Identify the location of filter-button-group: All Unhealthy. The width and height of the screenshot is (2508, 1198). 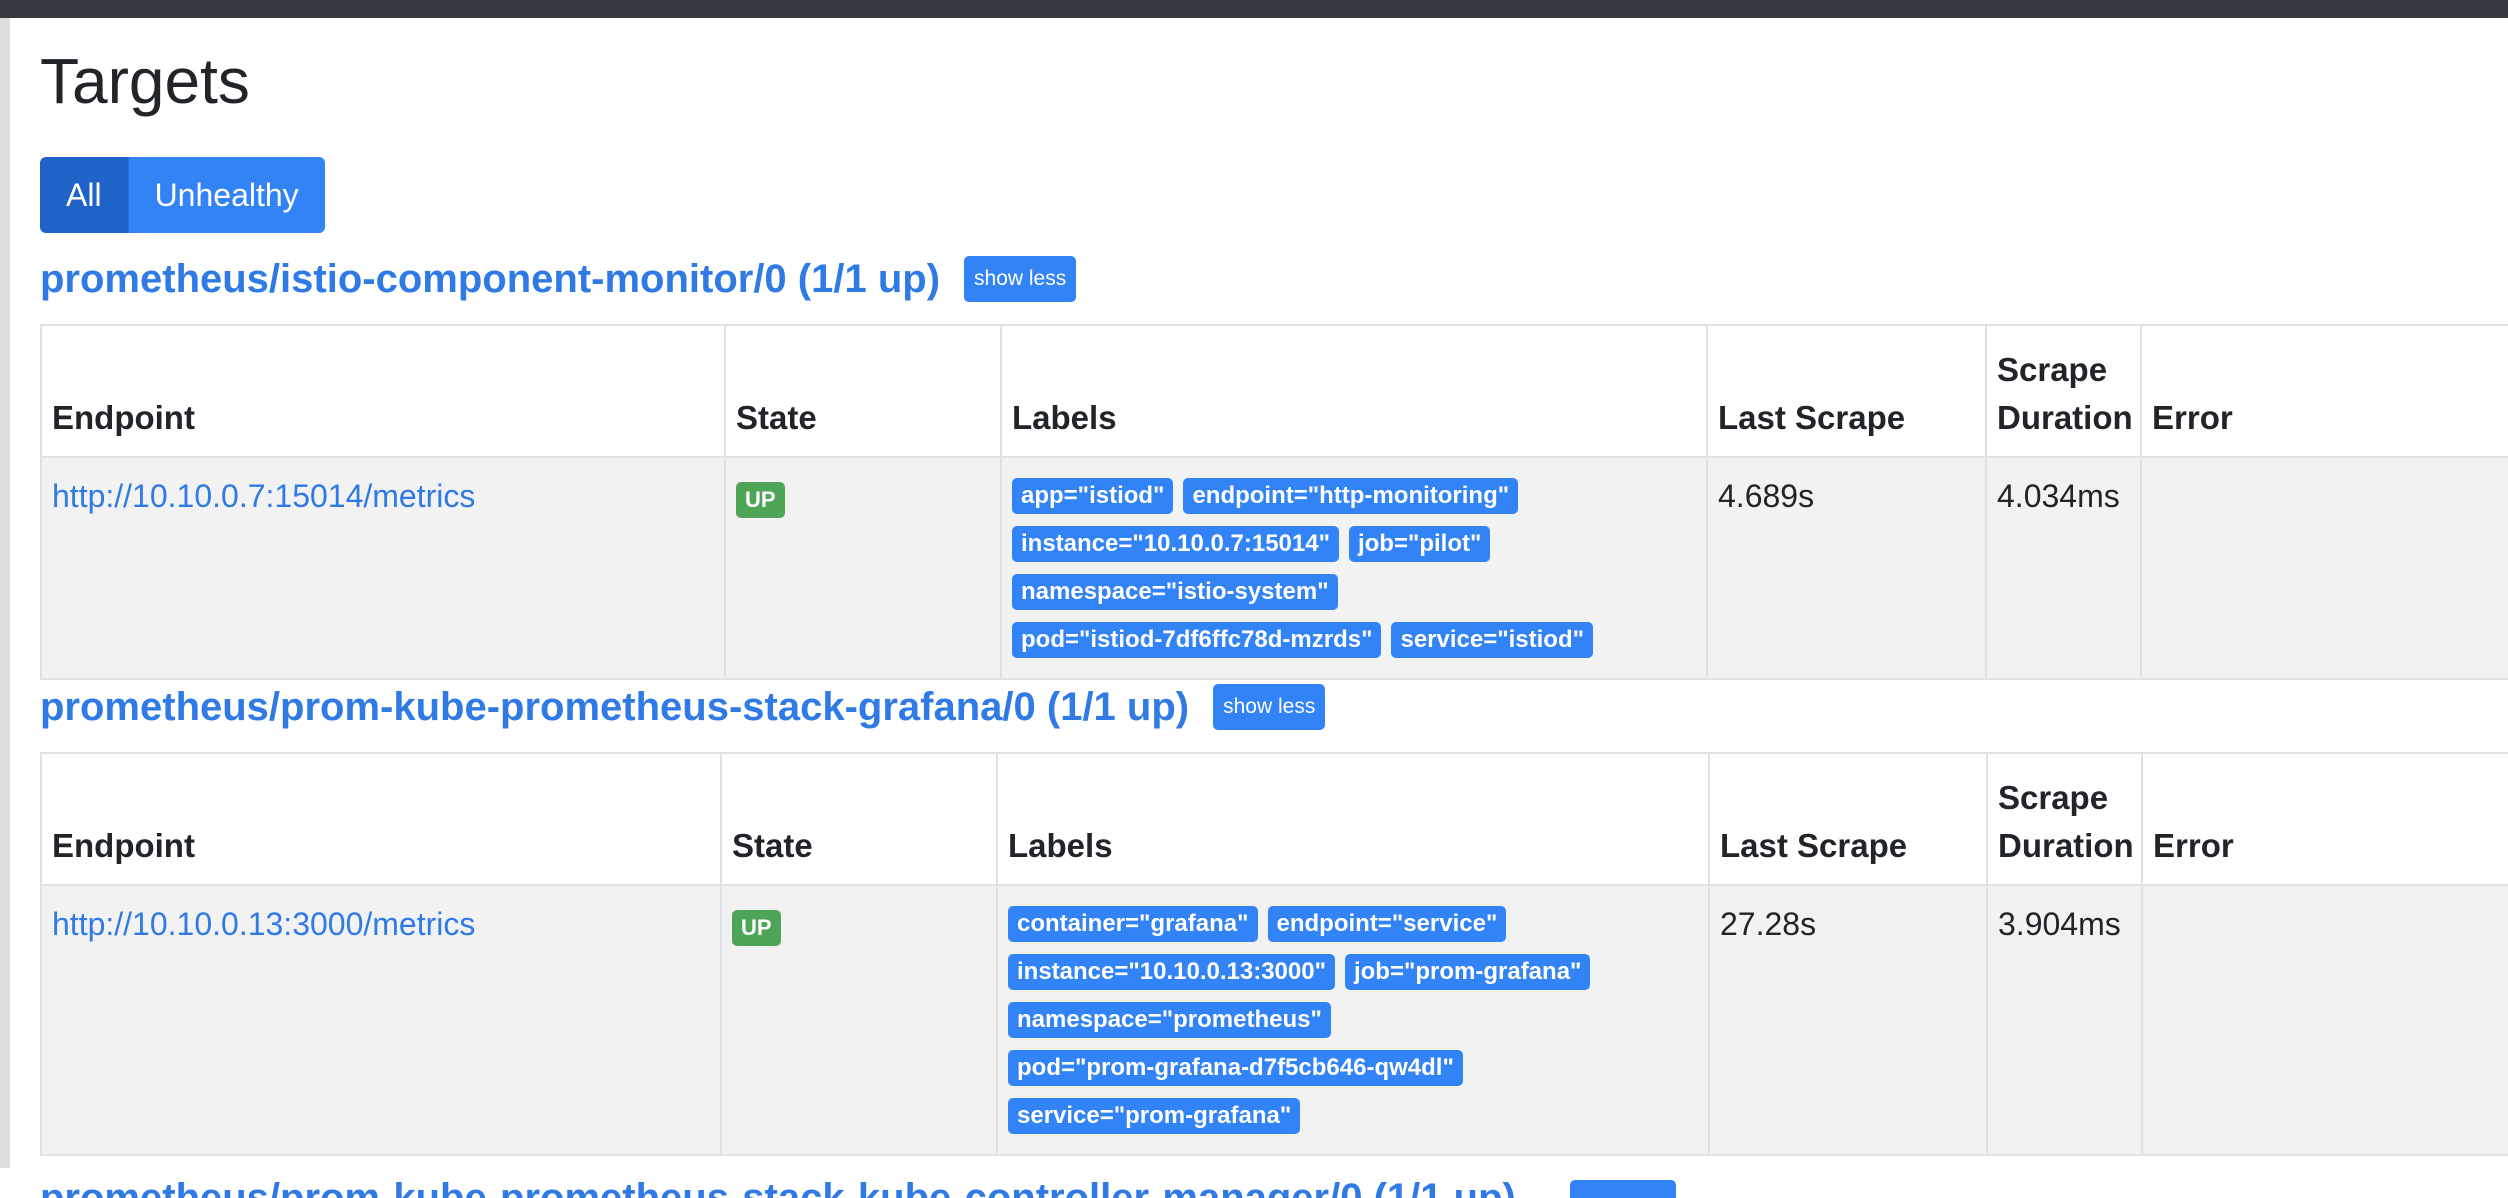
(182, 195).